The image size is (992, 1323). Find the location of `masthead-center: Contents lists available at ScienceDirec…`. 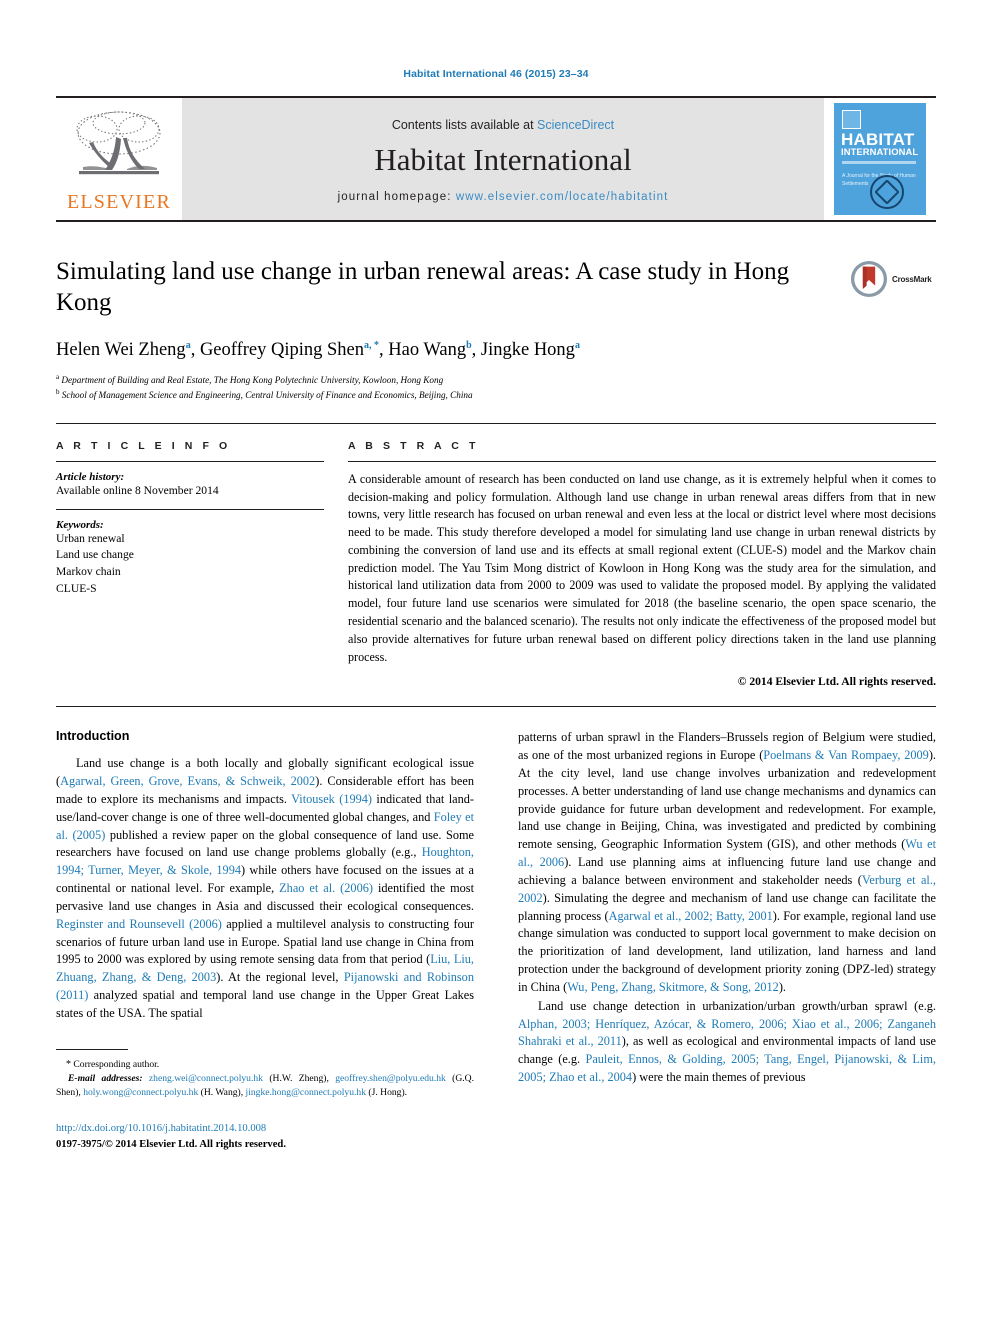

masthead-center: Contents lists available at ScienceDirec… is located at coordinates (503, 159).